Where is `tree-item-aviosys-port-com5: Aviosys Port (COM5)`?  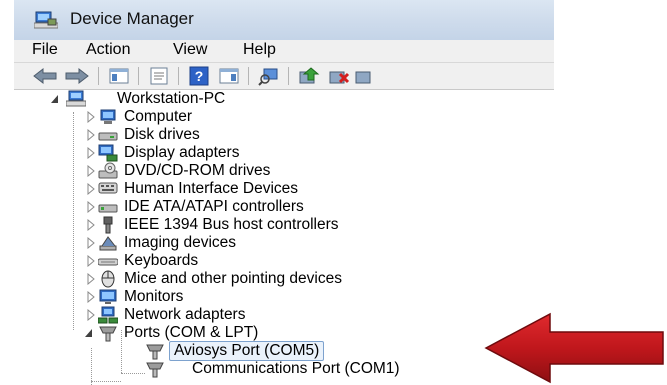
tree-item-aviosys-port-com5: Aviosys Port (COM5) is located at coordinates (284, 351).